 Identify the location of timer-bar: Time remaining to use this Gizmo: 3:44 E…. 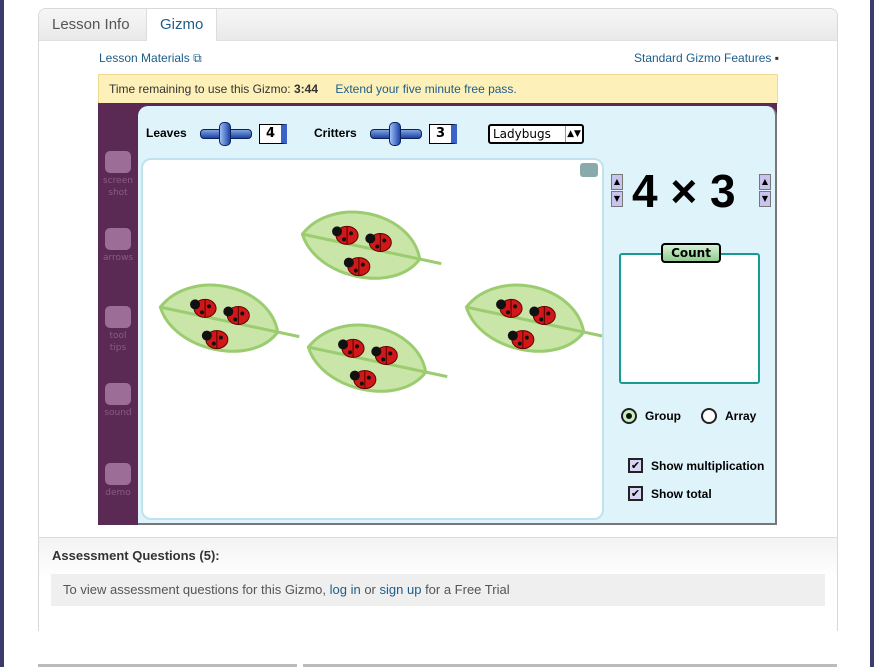
(438, 89).